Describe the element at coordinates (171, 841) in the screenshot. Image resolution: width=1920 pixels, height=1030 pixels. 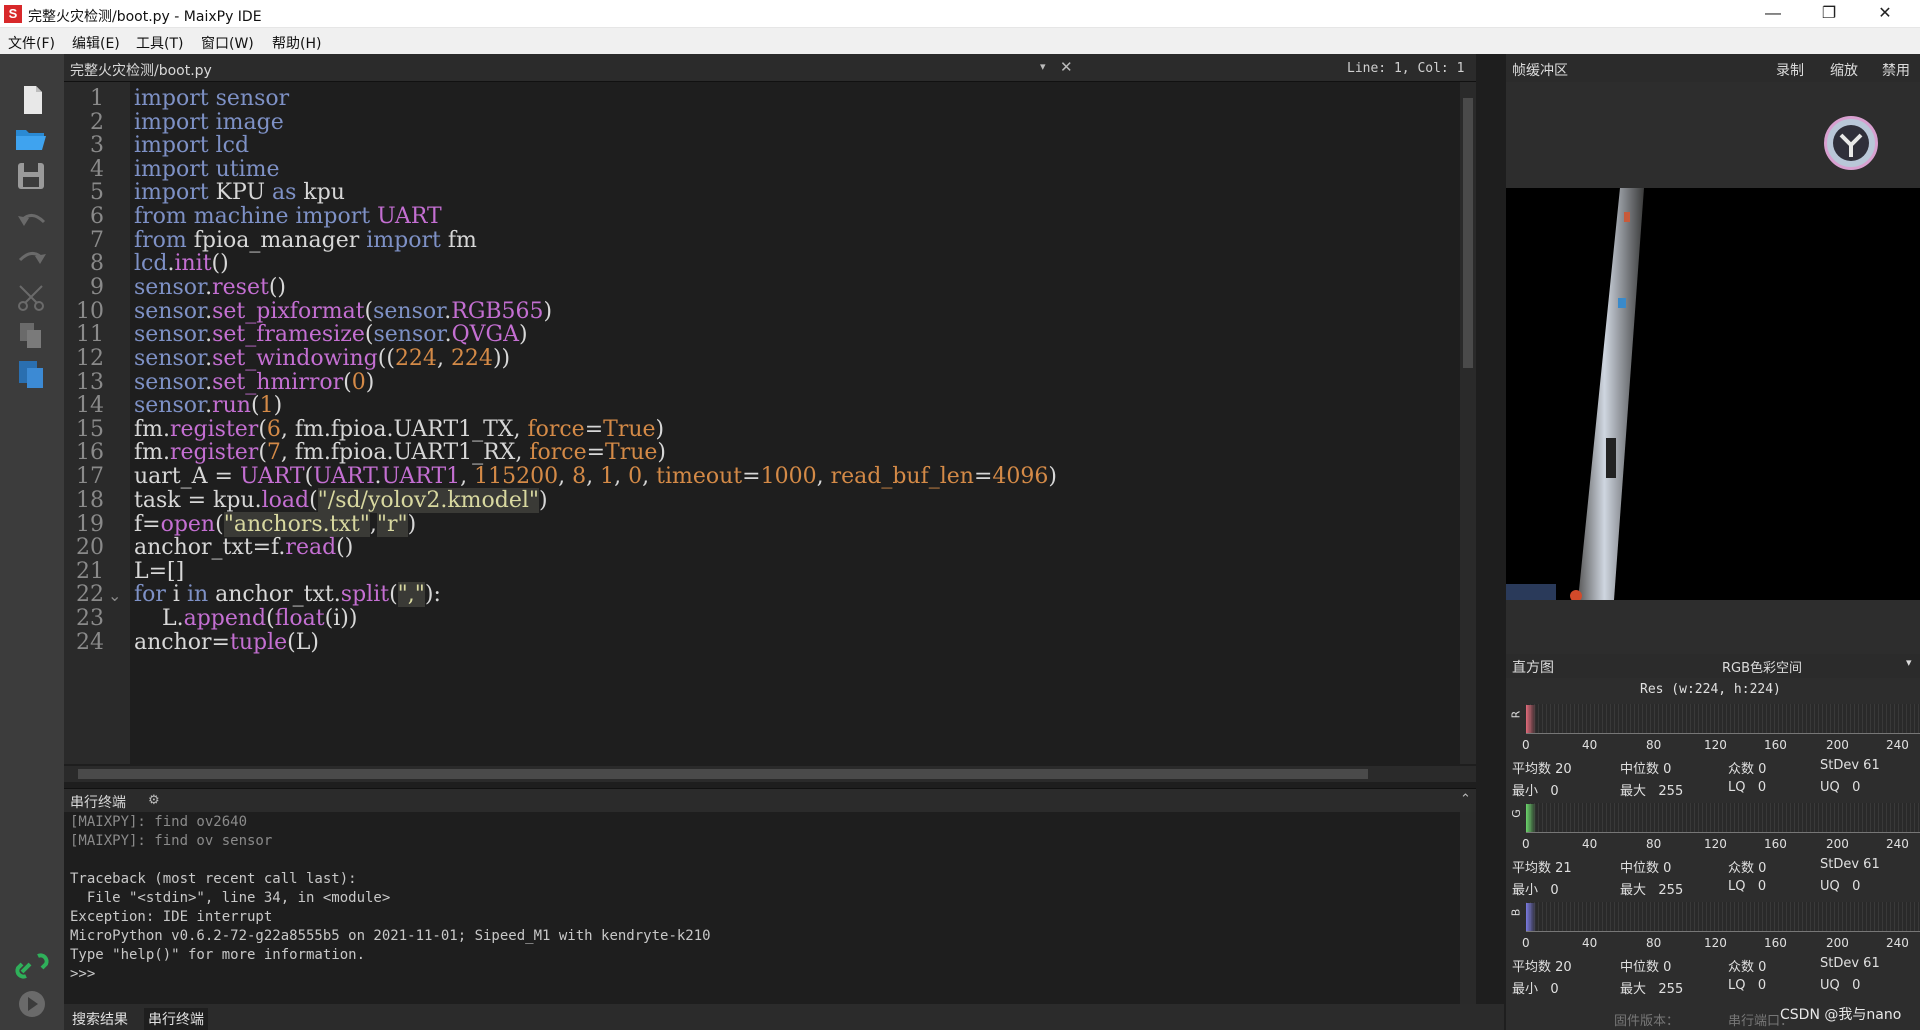
I see `terminal-line: [MAIXPY]: find ov sensor` at that location.